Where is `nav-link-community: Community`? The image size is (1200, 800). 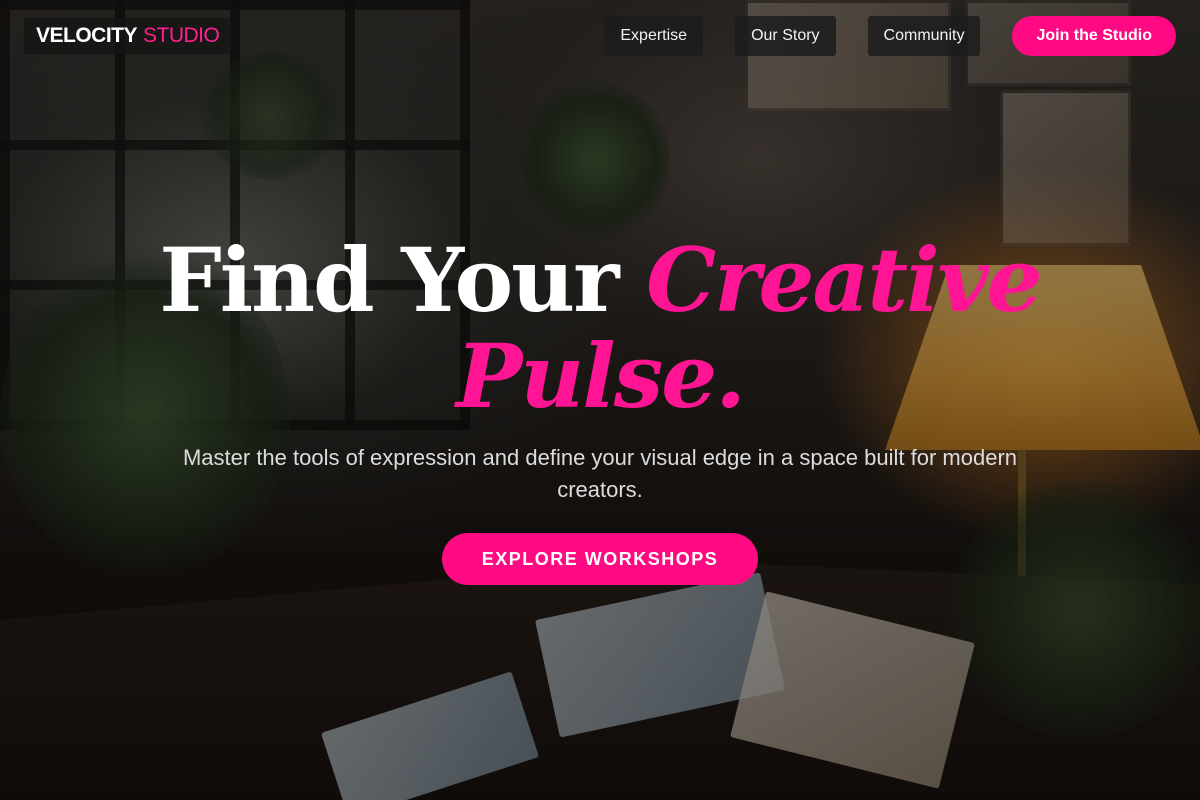
nav-link-community: Community is located at coordinates (924, 36).